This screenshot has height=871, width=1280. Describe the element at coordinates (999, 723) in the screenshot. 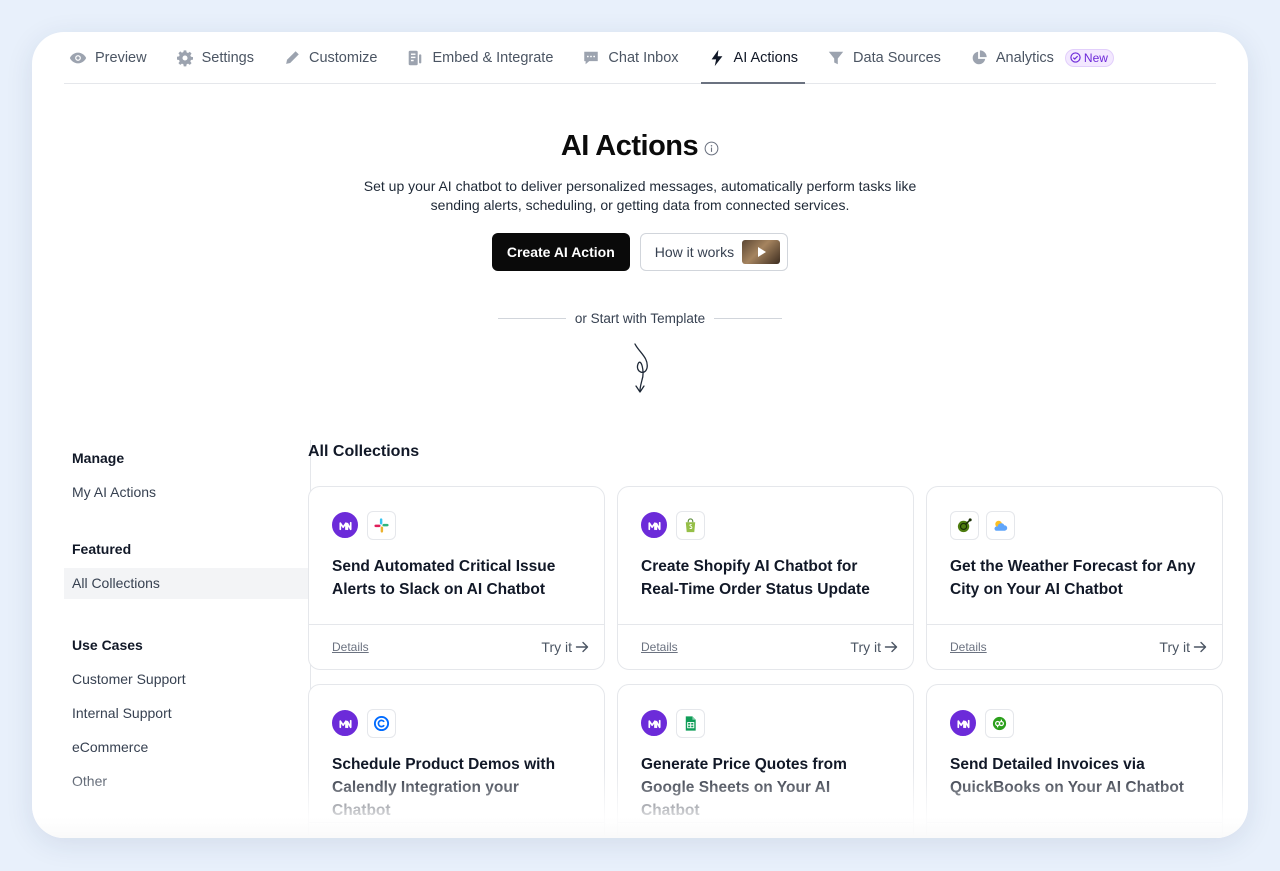

I see `quickbooks-icon` at that location.